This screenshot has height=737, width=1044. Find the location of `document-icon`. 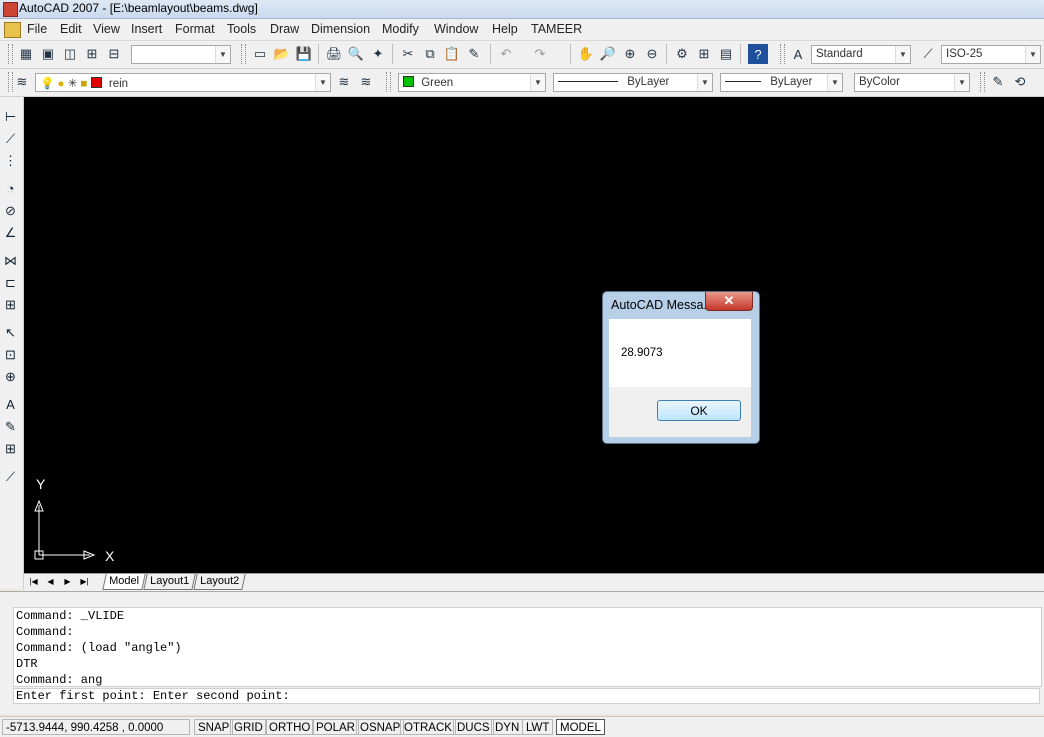

document-icon is located at coordinates (12, 30).